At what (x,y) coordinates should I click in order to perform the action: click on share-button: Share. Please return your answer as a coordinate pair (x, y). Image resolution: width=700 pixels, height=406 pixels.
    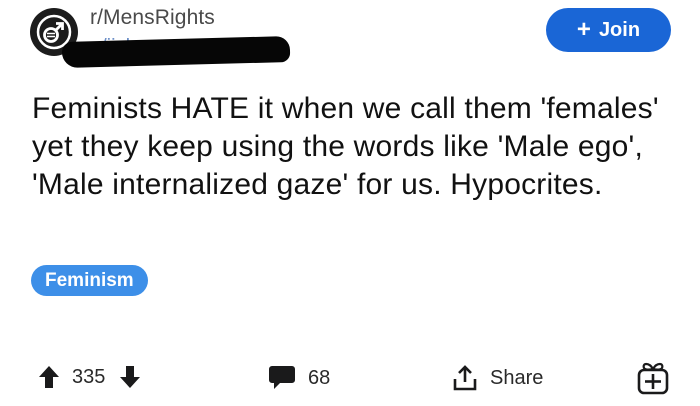
    Looking at the image, I should click on (497, 378).